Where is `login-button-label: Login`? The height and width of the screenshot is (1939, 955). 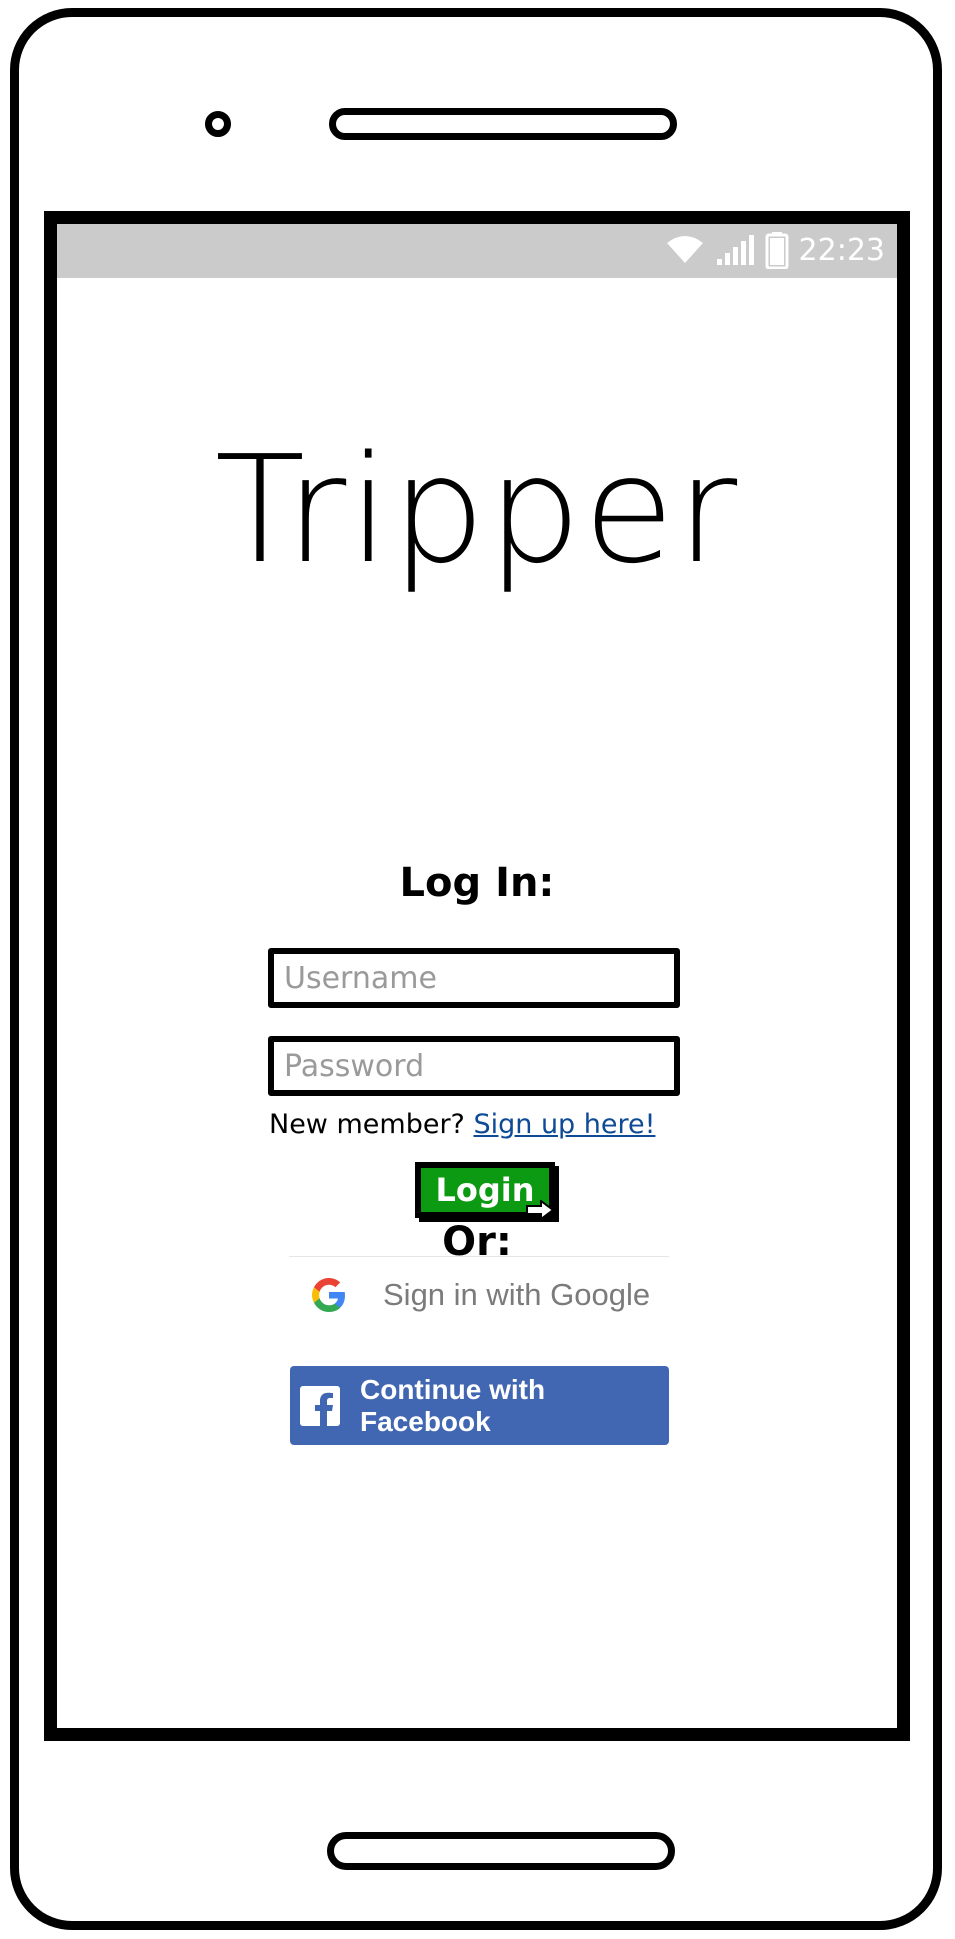 login-button-label: Login is located at coordinates (485, 1190).